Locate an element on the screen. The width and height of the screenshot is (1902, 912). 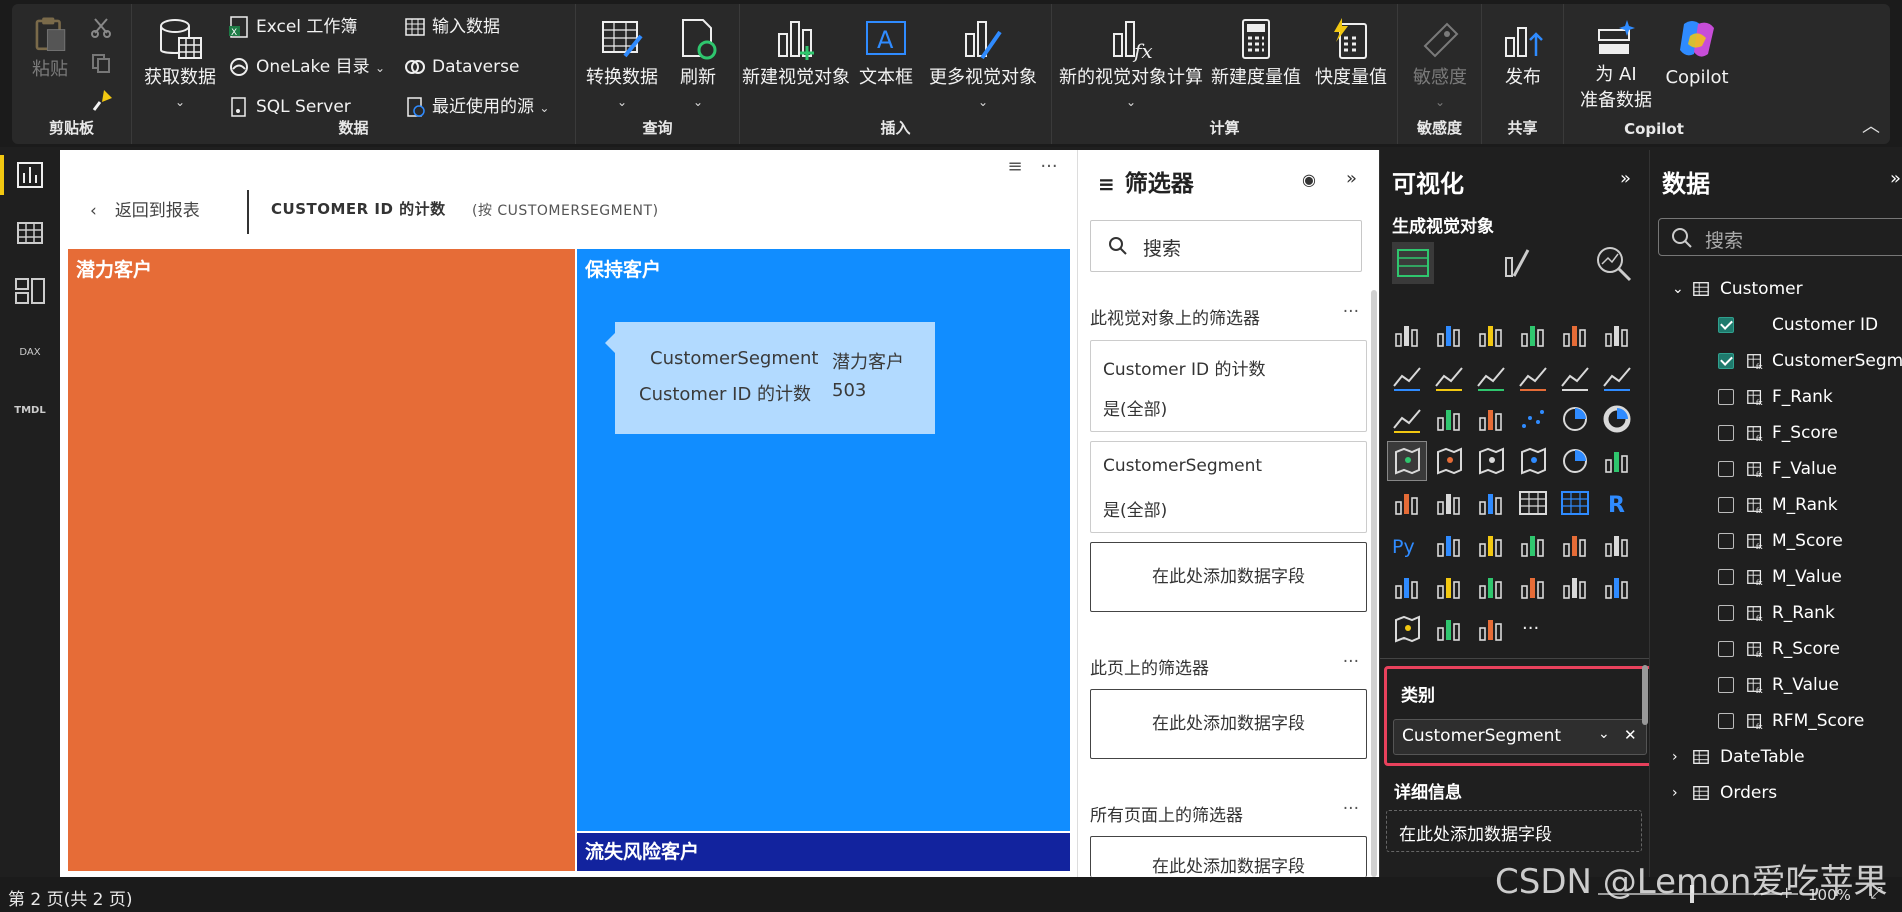
100-stacked-area-chart-icon is located at coordinates (1533, 377).